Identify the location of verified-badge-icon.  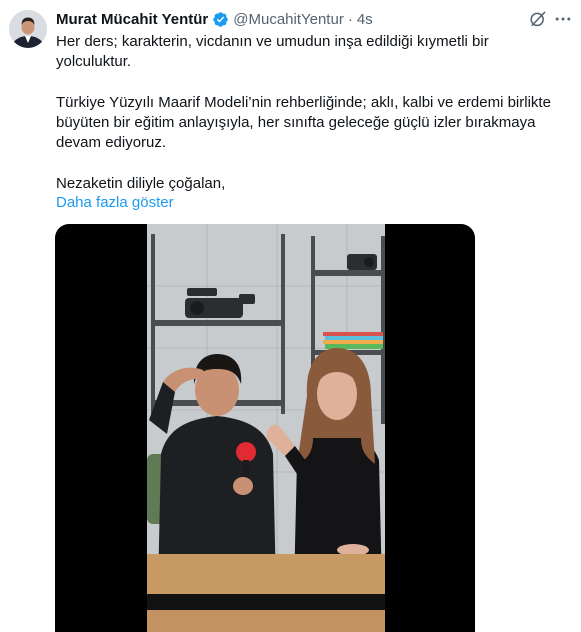
(221, 19).